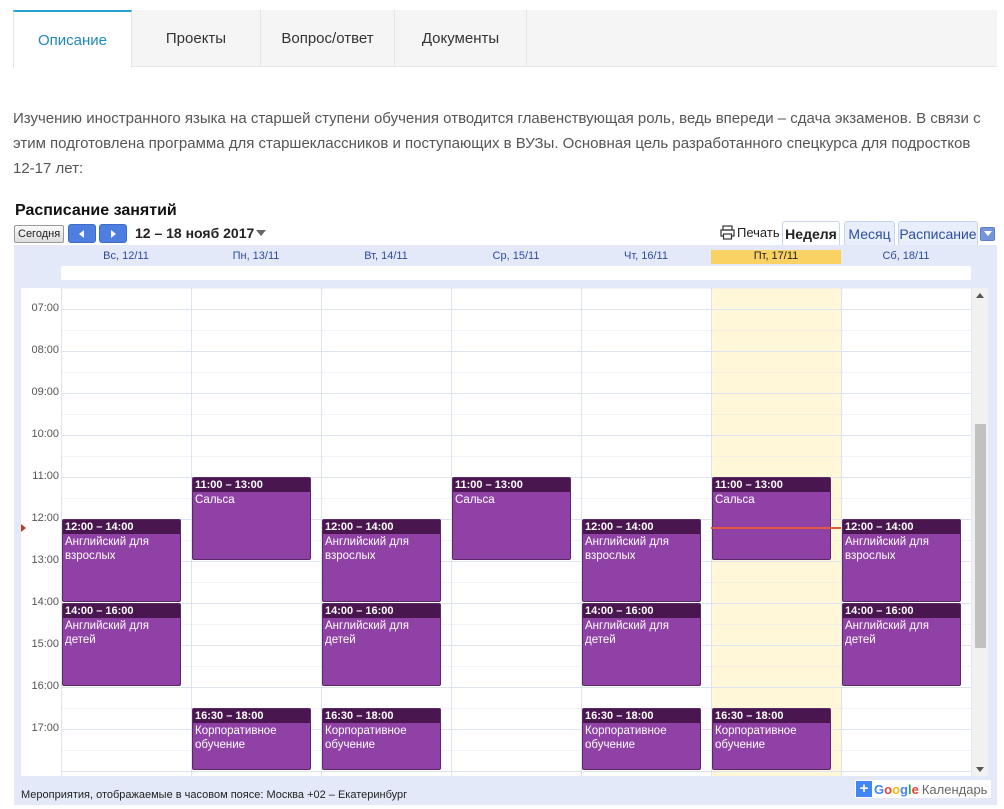 Image resolution: width=1004 pixels, height=809 pixels. What do you see at coordinates (45, 476) in the screenshot?
I see `hour-label: 11:00` at bounding box center [45, 476].